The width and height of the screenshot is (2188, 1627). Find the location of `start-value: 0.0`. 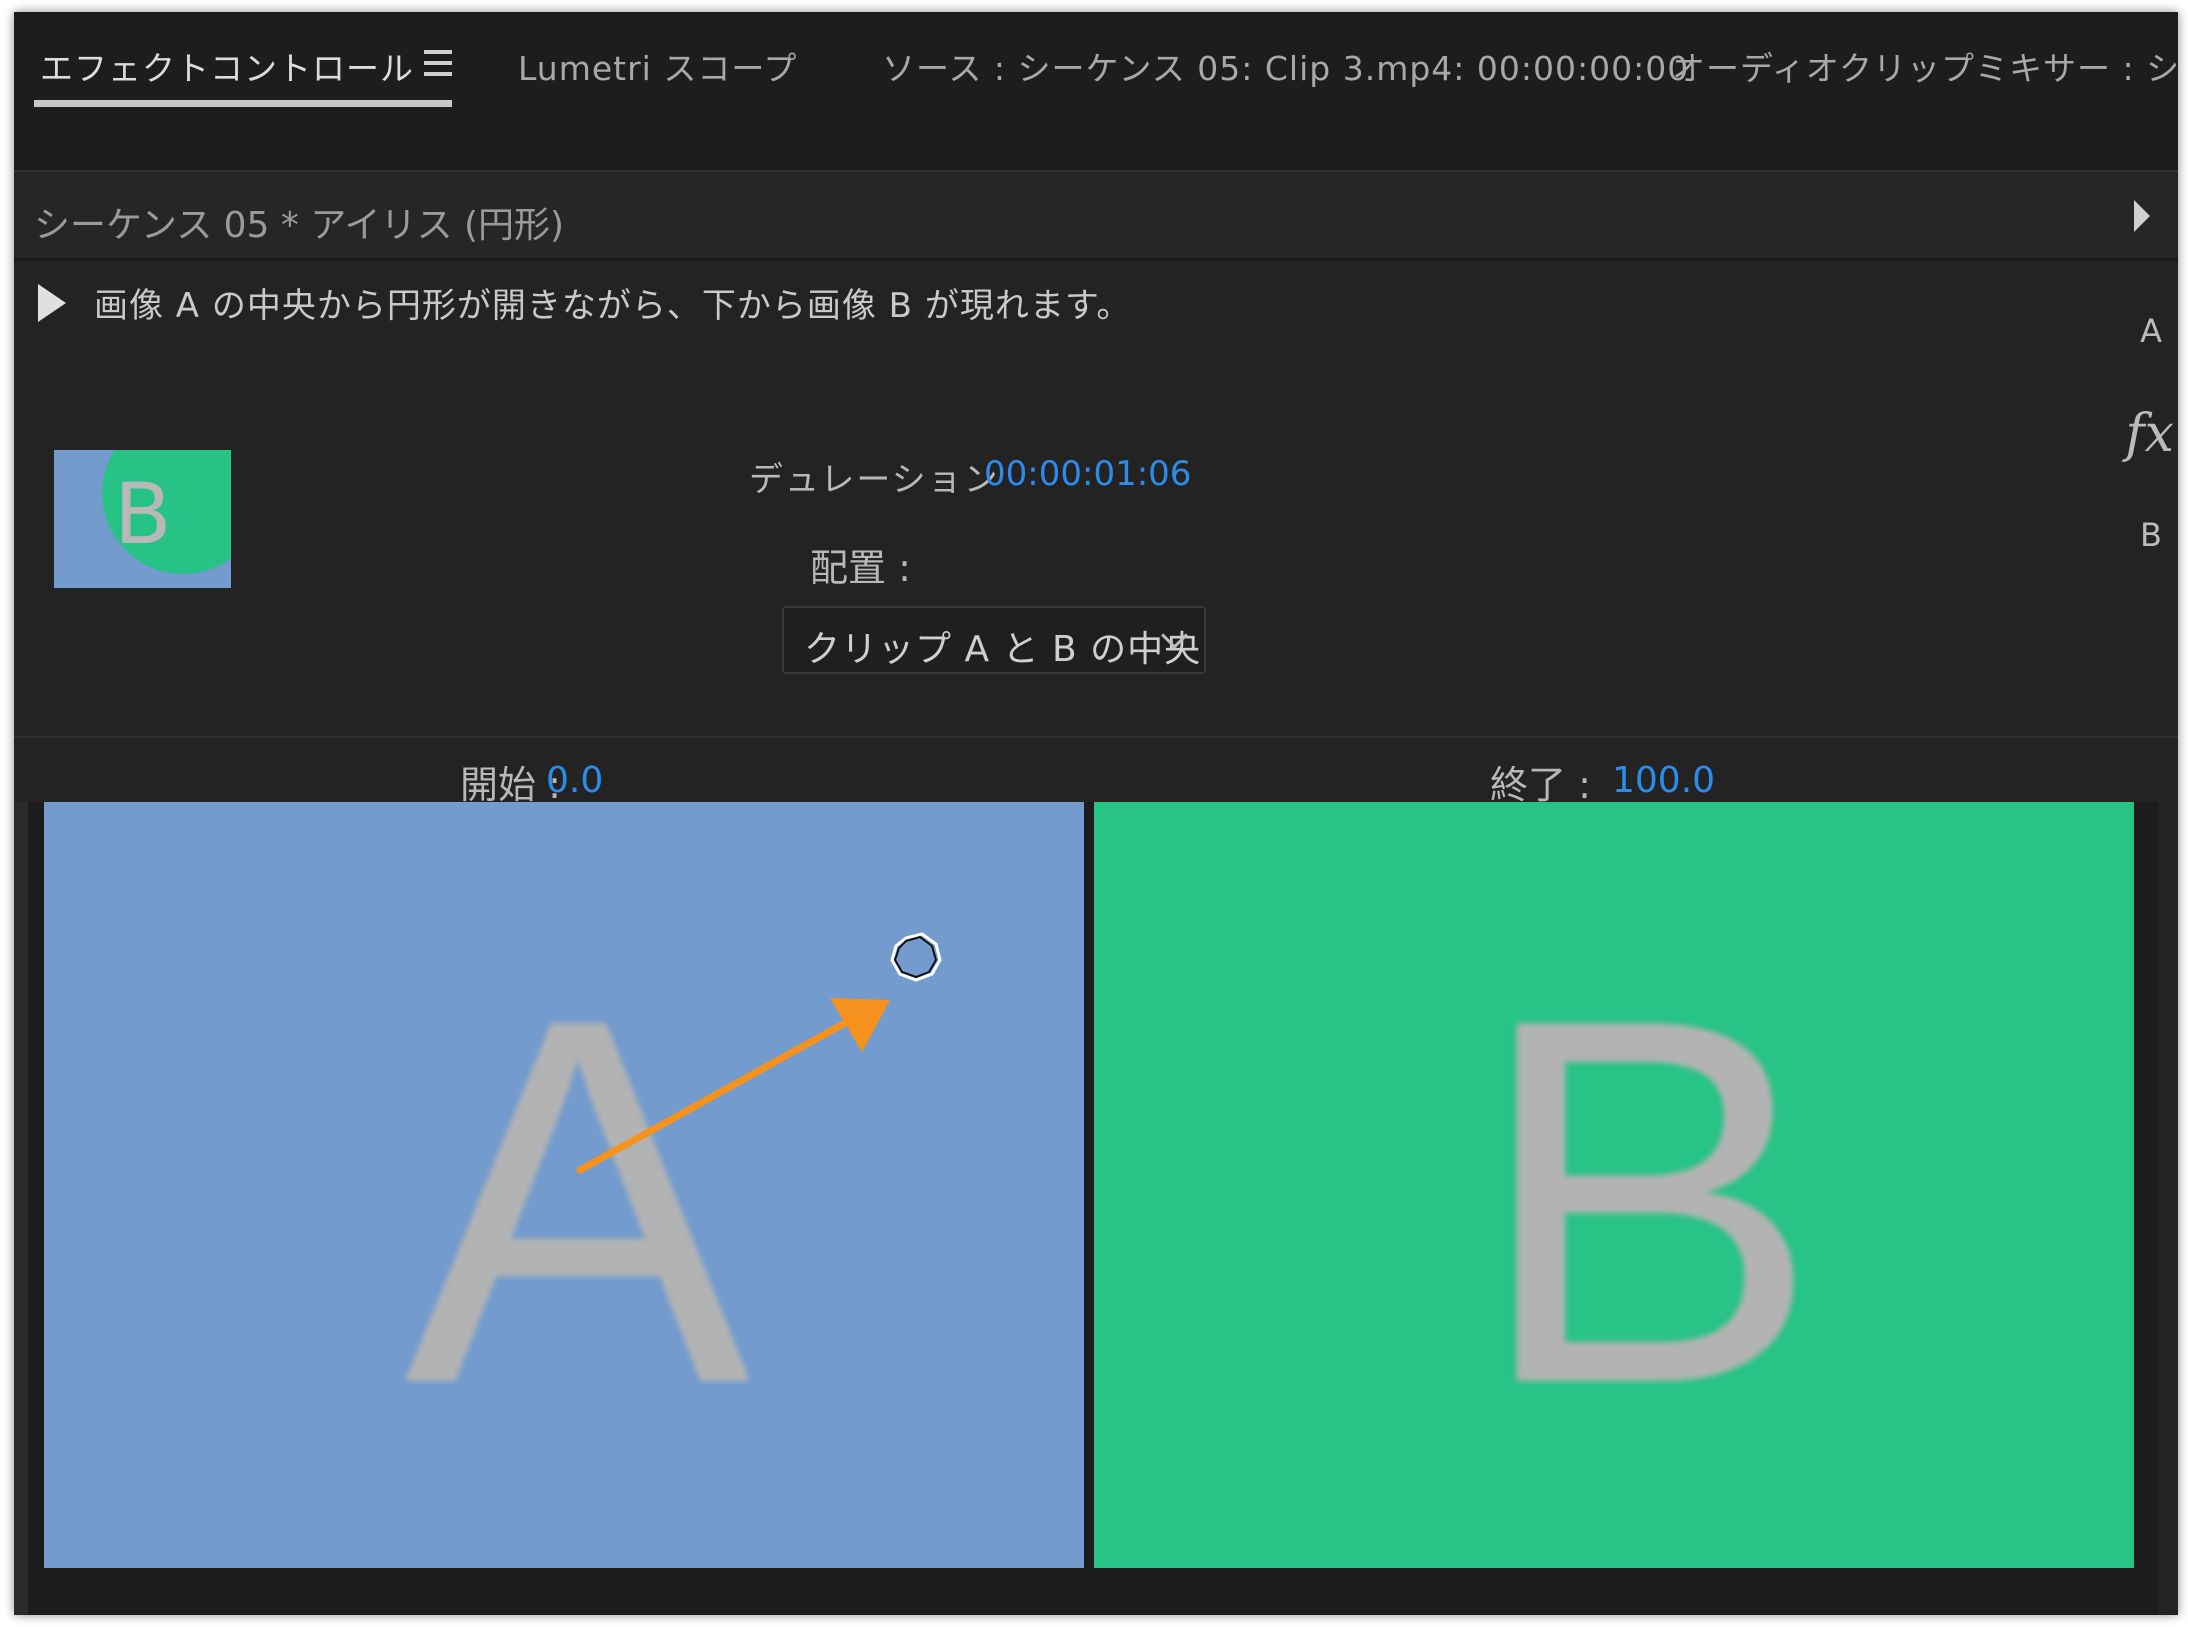

start-value: 0.0 is located at coordinates (574, 780).